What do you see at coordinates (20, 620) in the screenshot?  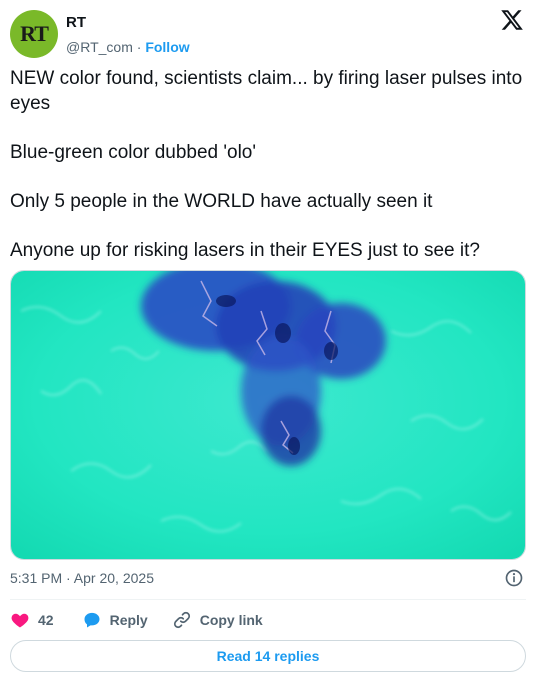 I see `heart-icon` at bounding box center [20, 620].